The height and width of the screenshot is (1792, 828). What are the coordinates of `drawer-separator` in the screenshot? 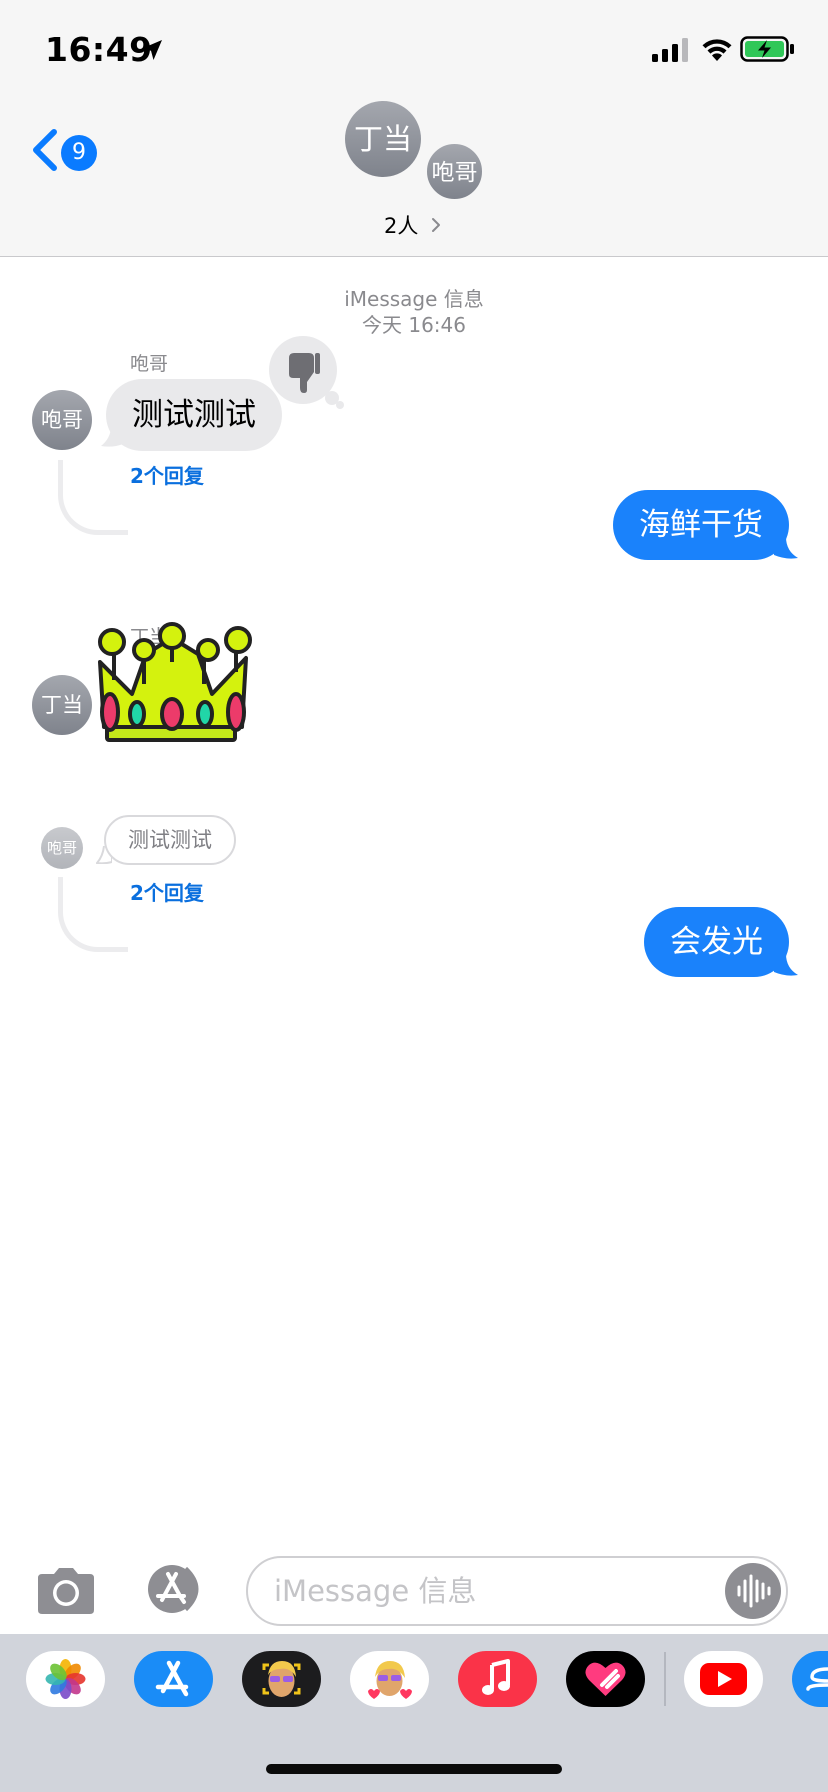 It's located at (665, 1679).